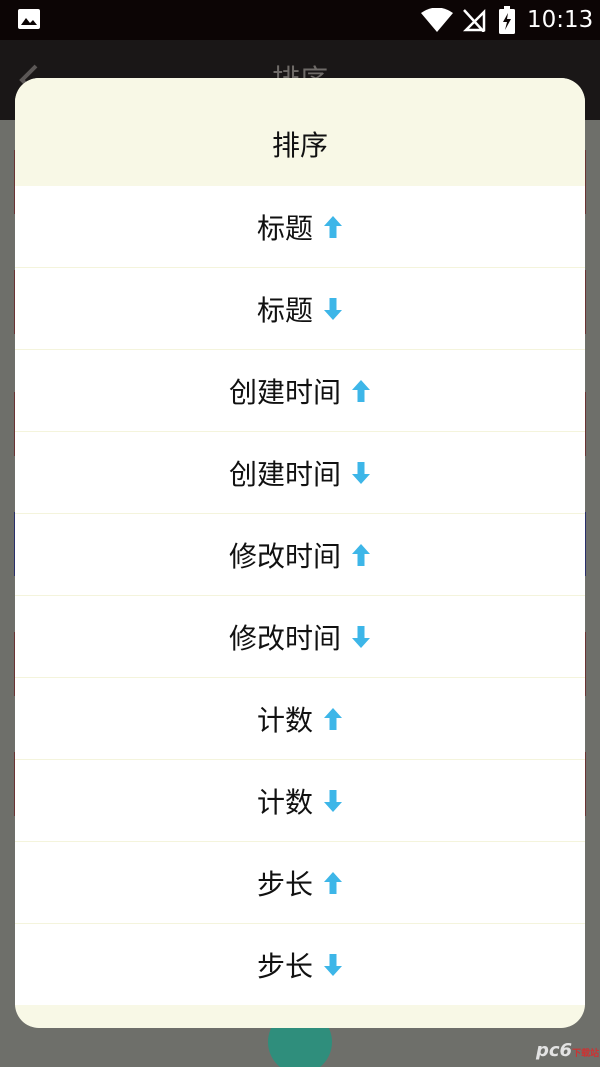 Image resolution: width=600 pixels, height=1067 pixels. I want to click on battery-charging-icon, so click(507, 20).